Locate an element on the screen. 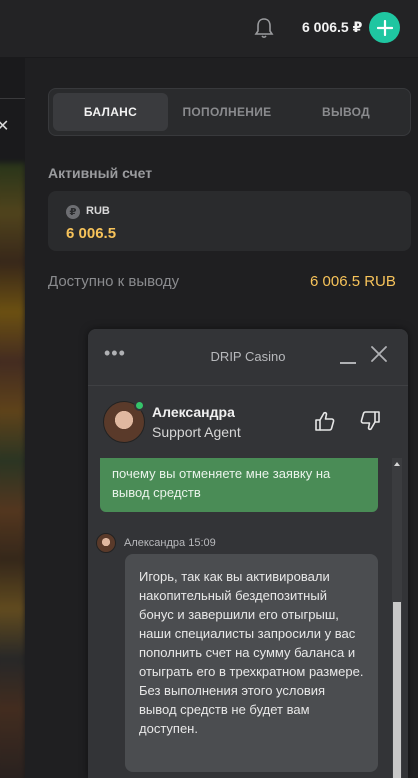 This screenshot has height=778, width=418. agent-info-bar: Александра Support Agent is located at coordinates (248, 421).